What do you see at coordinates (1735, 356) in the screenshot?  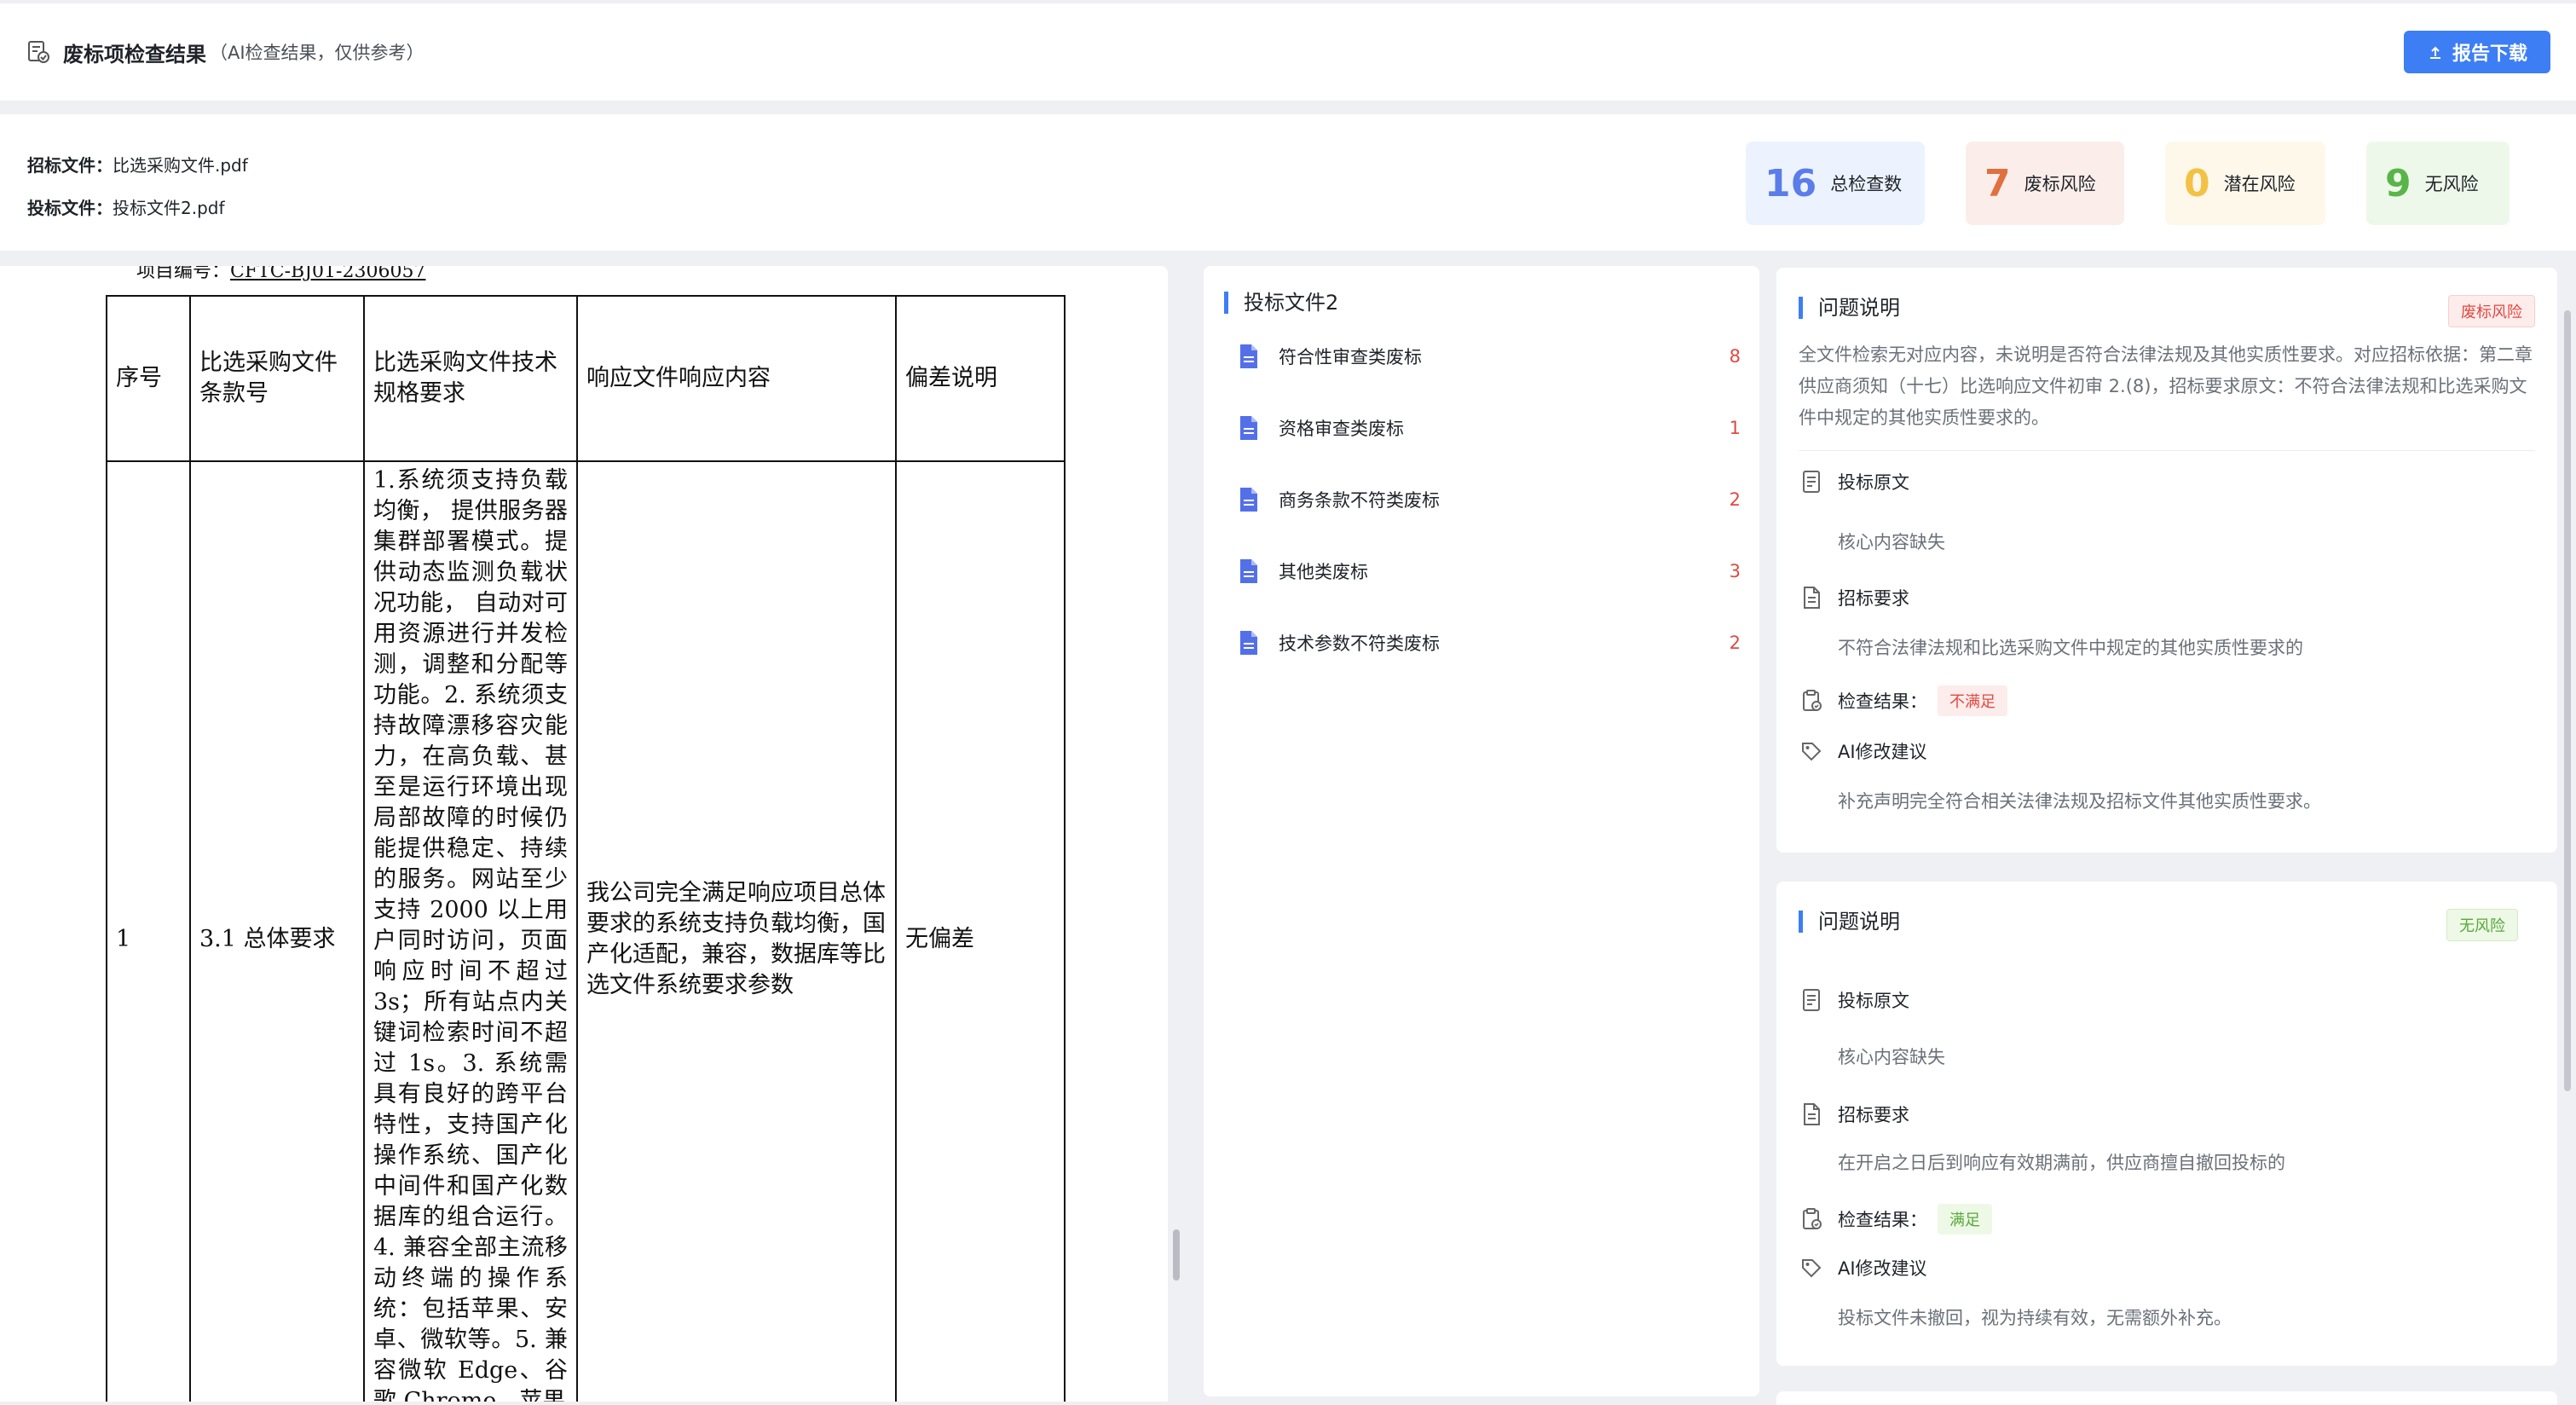 I see `list-item-count: 8` at bounding box center [1735, 356].